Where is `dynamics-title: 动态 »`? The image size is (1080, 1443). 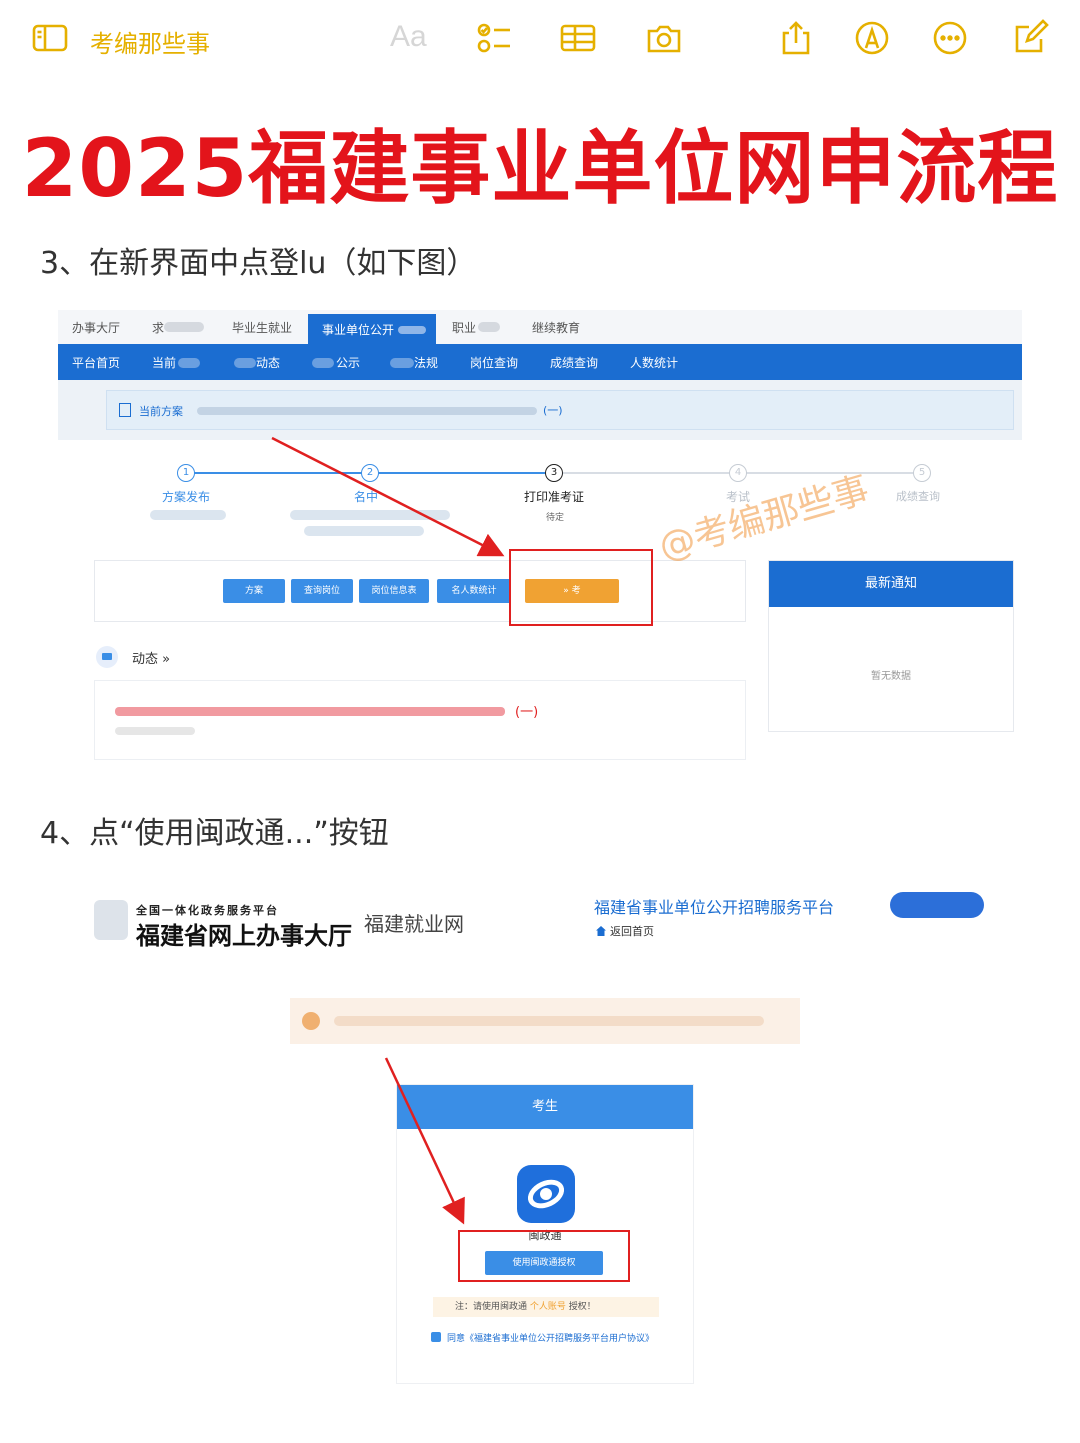
dynamics-title: 动态 » is located at coordinates (151, 657).